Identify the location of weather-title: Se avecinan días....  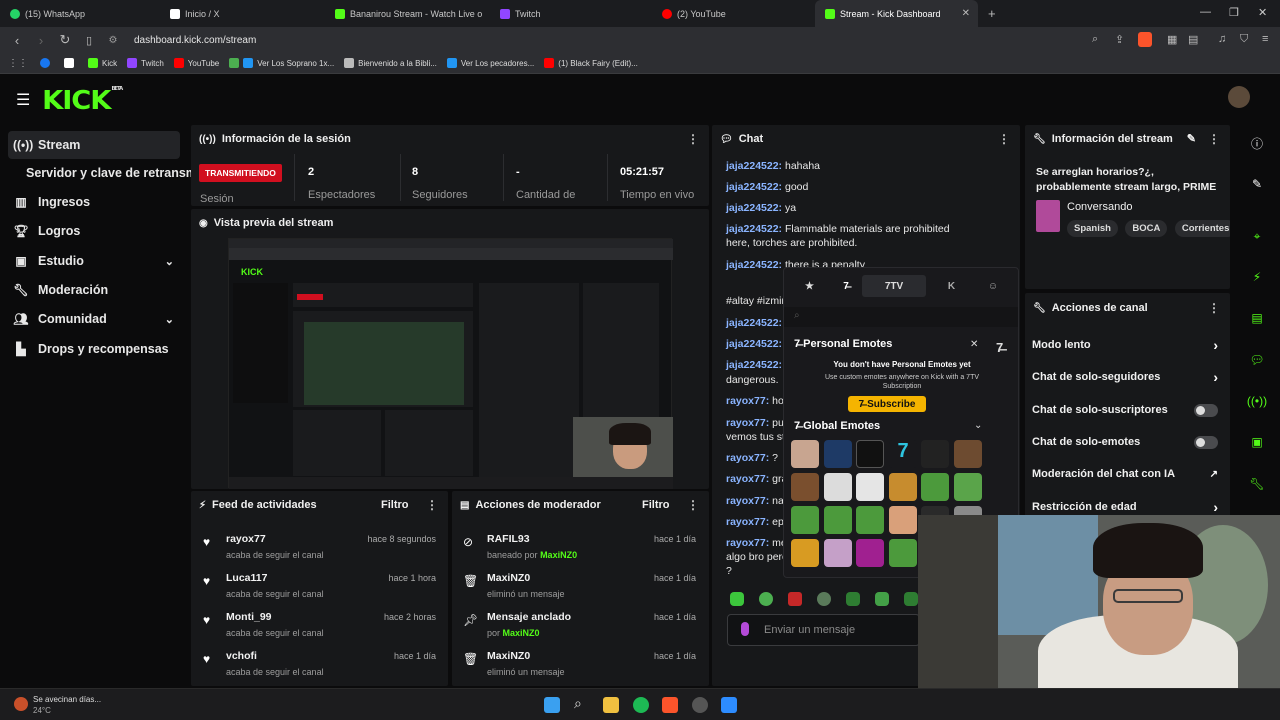
(67, 699).